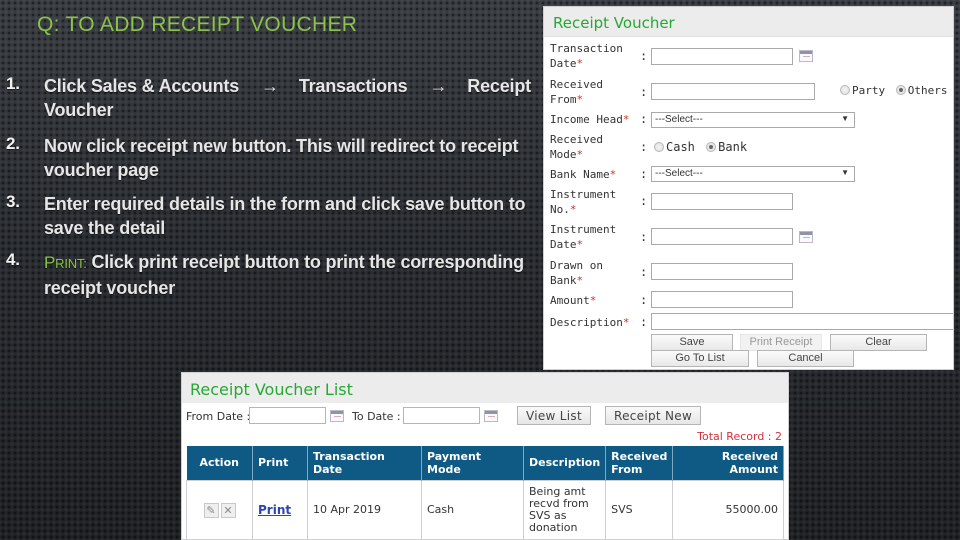  Describe the element at coordinates (802, 321) in the screenshot. I see `description-input` at that location.